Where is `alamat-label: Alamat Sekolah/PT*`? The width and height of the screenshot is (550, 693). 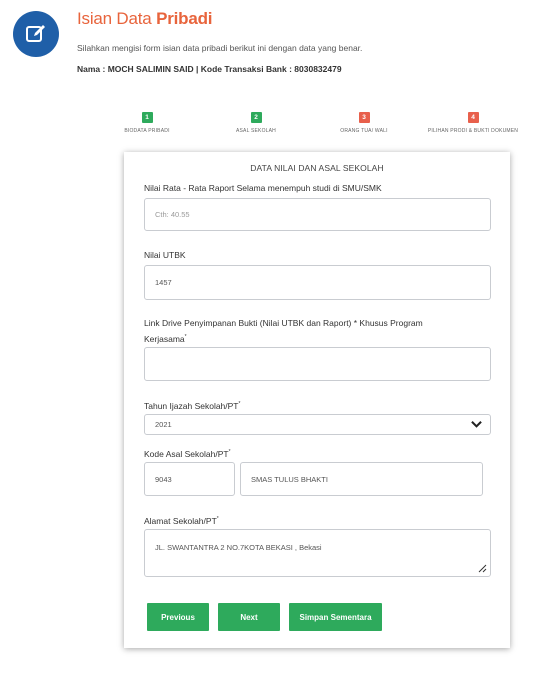
alamat-label: Alamat Sekolah/PT* is located at coordinates (181, 520).